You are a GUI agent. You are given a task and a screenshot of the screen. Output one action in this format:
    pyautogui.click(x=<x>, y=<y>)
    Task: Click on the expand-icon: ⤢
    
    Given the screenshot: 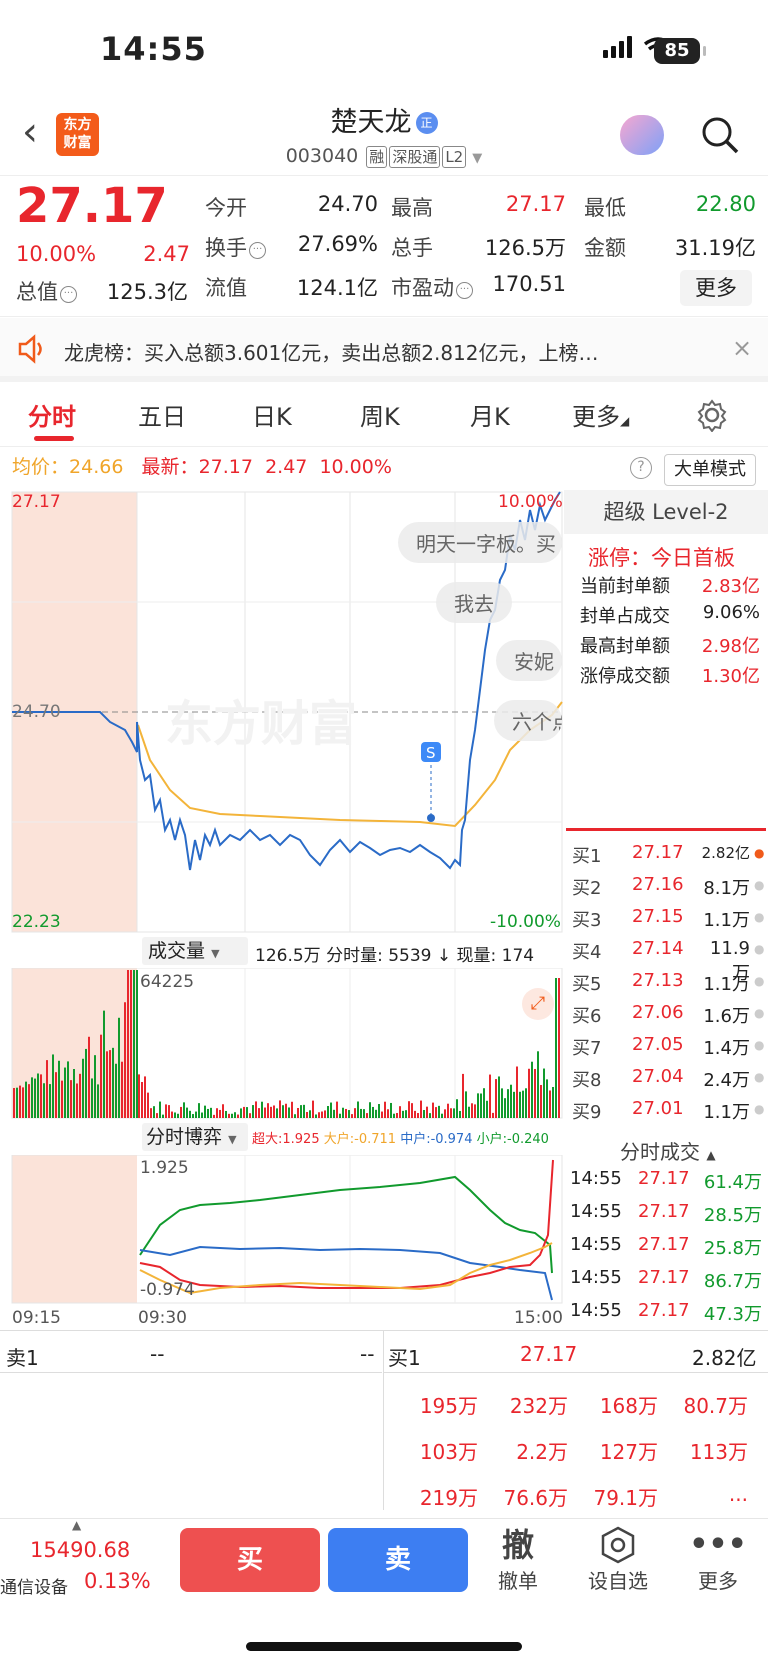 What is the action you would take?
    pyautogui.click(x=538, y=1004)
    